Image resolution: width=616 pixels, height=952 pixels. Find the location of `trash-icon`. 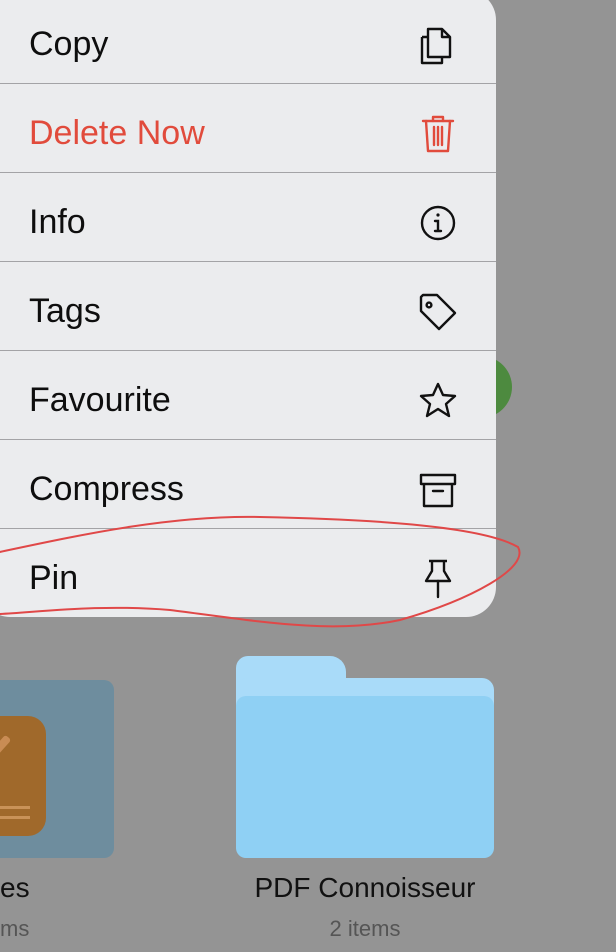

trash-icon is located at coordinates (438, 134).